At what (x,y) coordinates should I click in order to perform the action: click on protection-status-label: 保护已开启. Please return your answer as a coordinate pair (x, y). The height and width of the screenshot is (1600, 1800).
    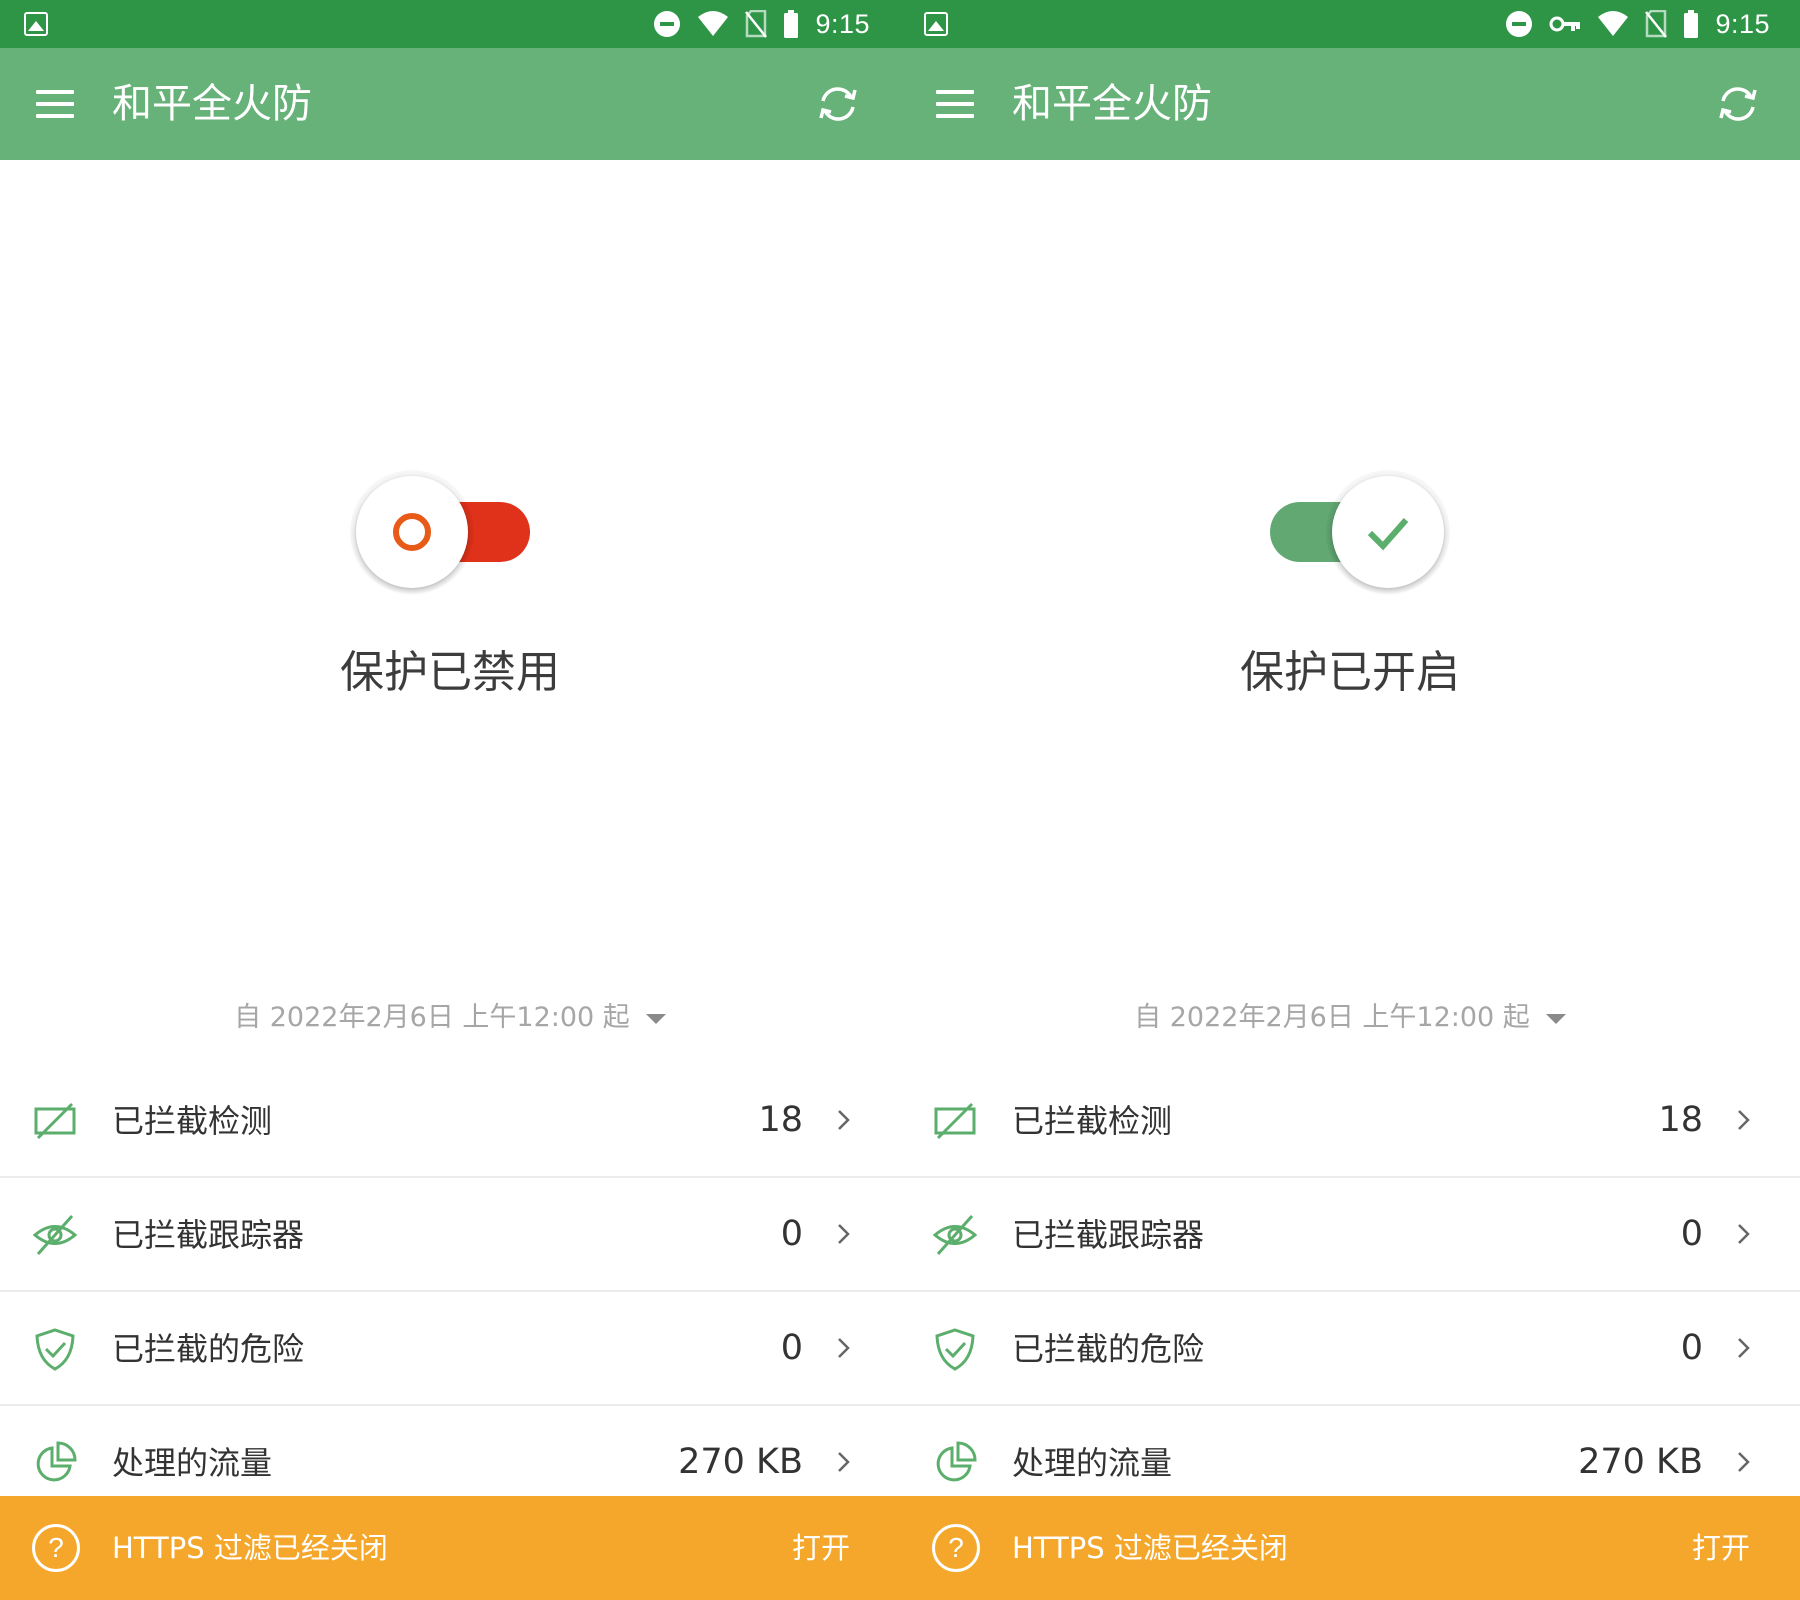
    Looking at the image, I should click on (1350, 672).